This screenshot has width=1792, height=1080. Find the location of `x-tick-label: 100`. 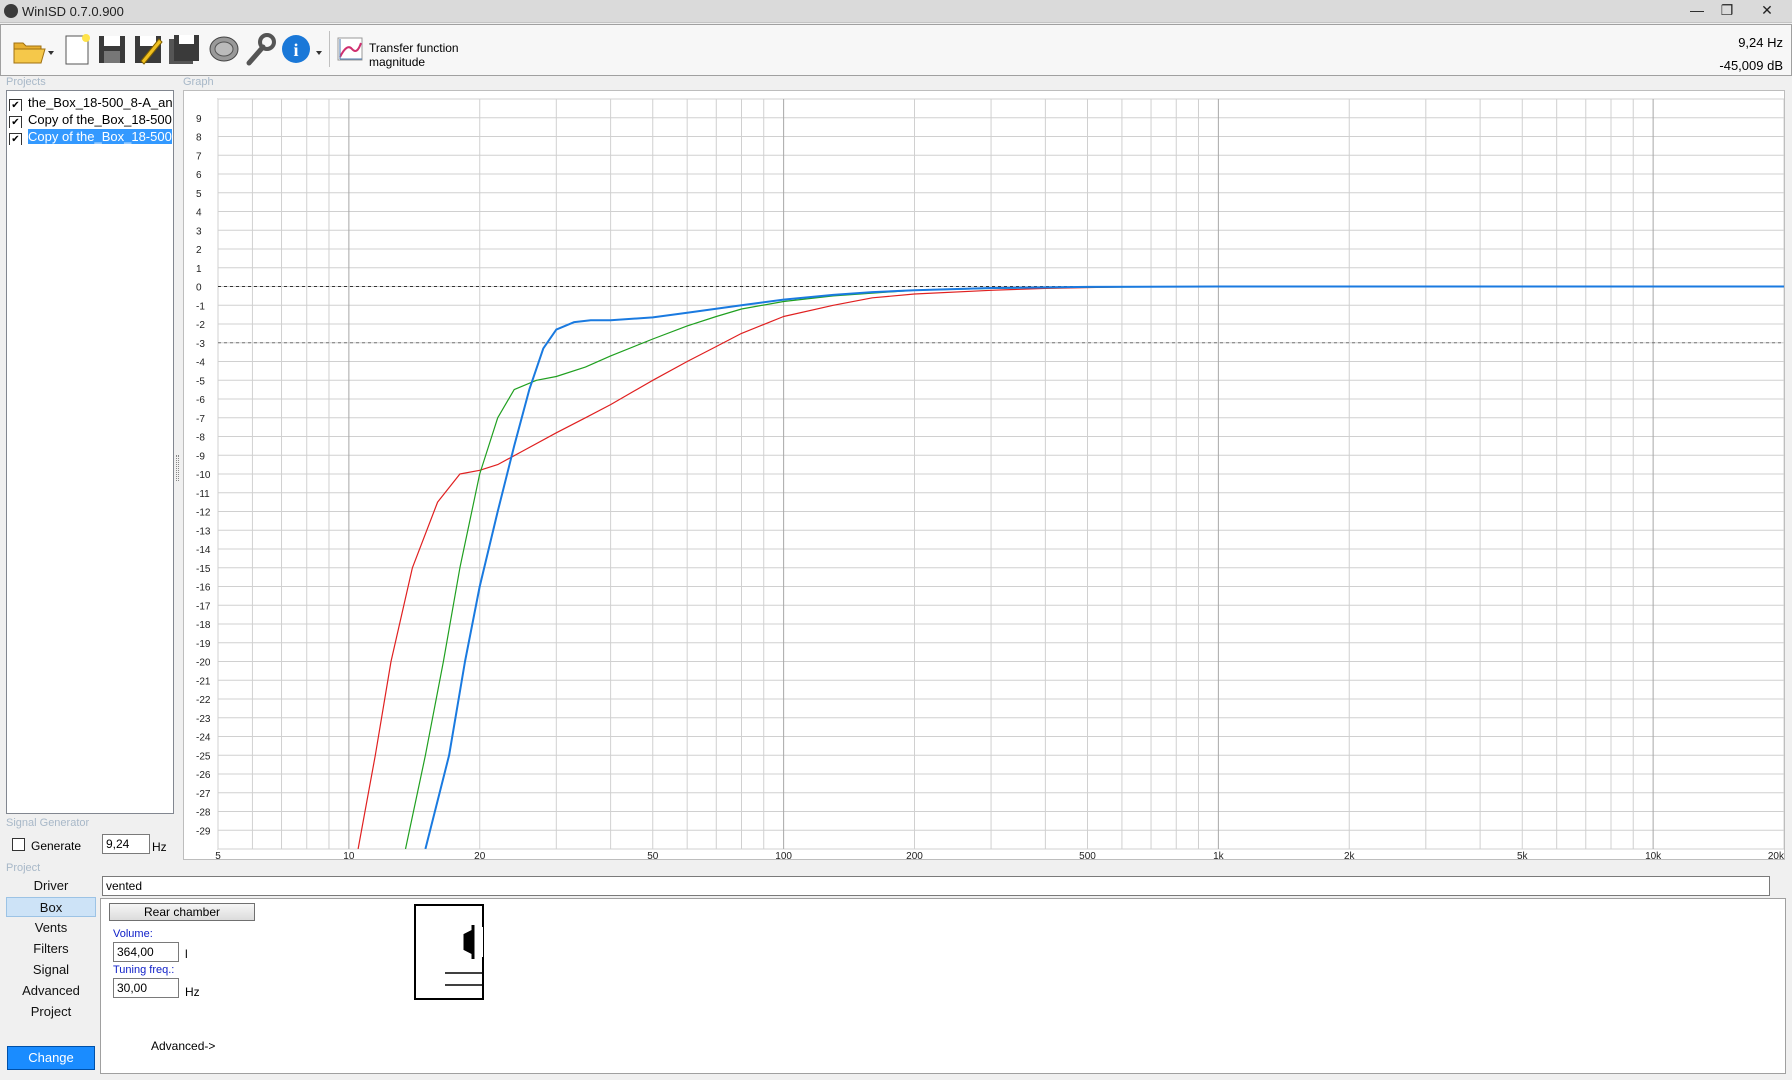

x-tick-label: 100 is located at coordinates (783, 855).